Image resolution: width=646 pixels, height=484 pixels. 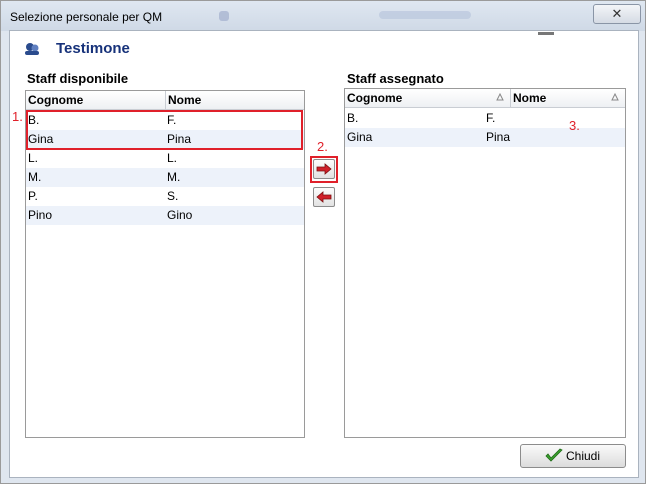 I want to click on table-row: B. F., so click(x=485, y=118).